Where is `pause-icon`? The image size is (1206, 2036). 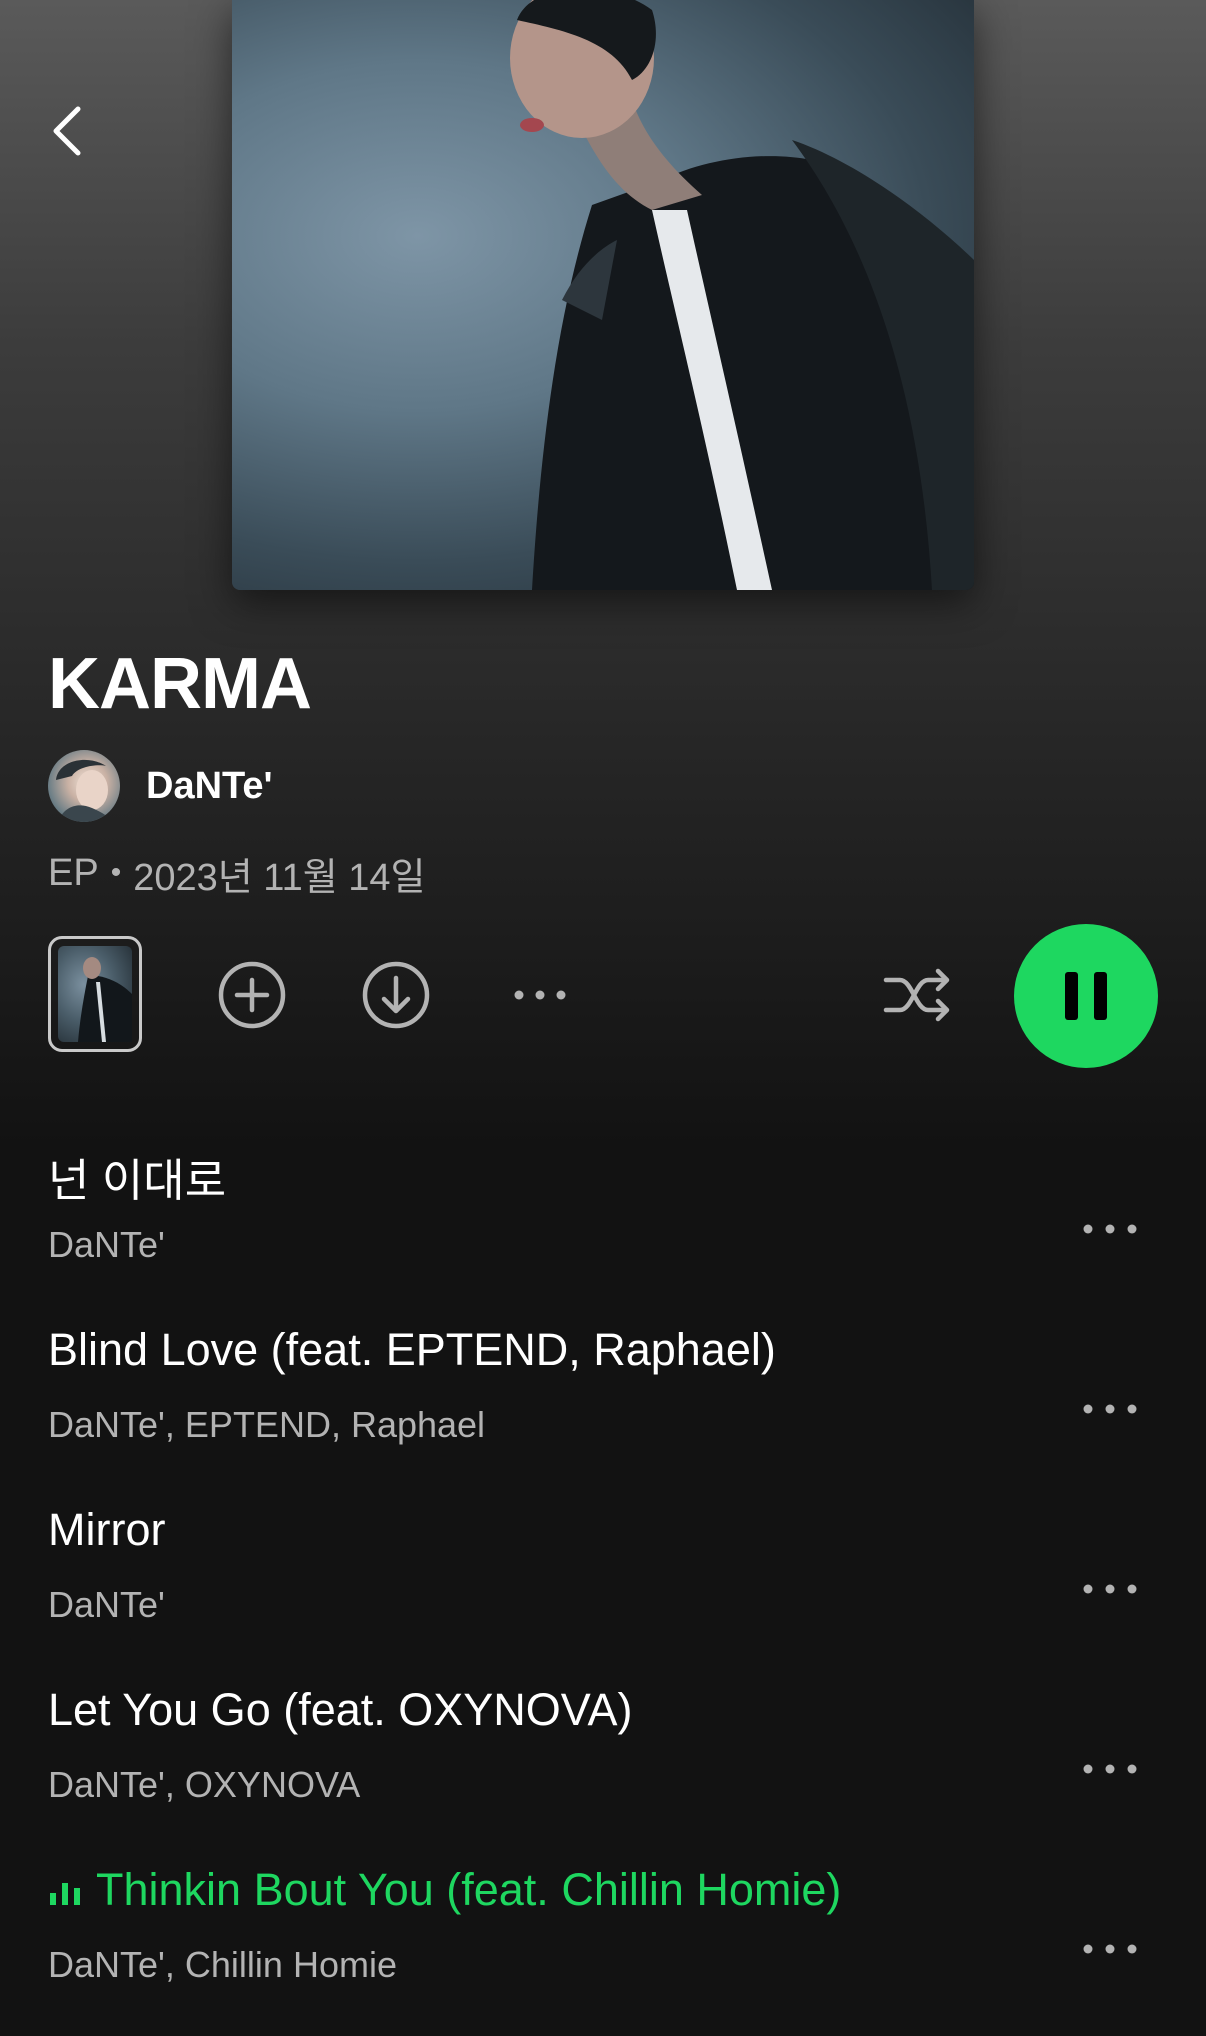
pause-icon is located at coordinates (1086, 996).